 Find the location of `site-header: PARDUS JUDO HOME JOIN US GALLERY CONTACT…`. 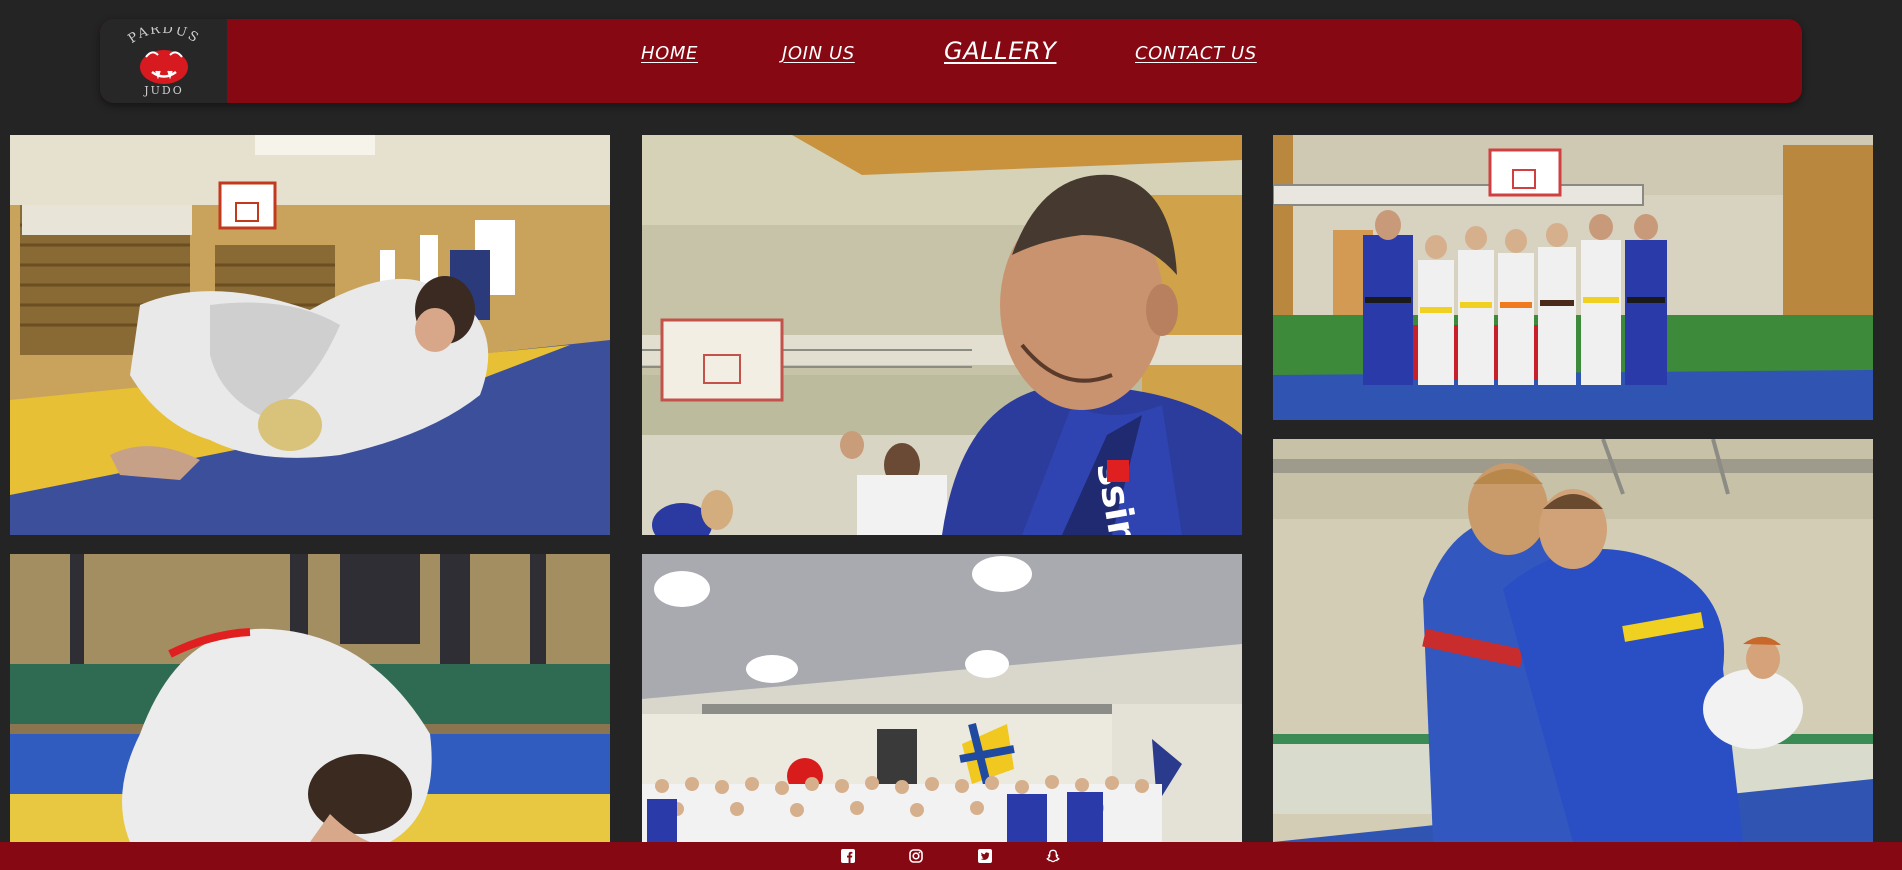

site-header: PARDUS JUDO HOME JOIN US GALLERY CONTACT… is located at coordinates (951, 61).